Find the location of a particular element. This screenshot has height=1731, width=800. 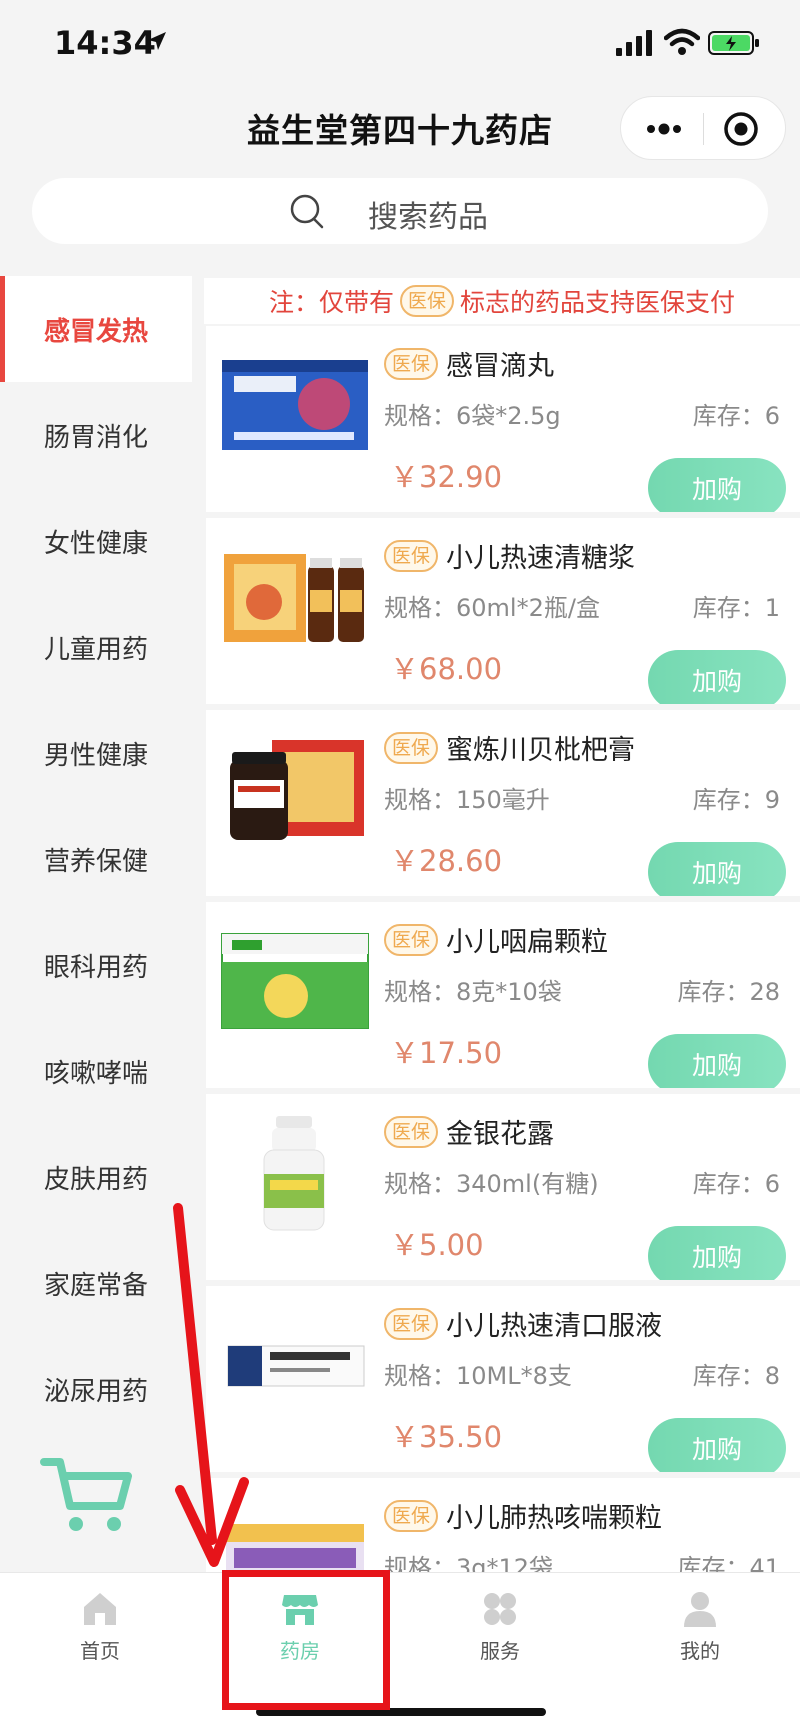

home-icon is located at coordinates (100, 1609).